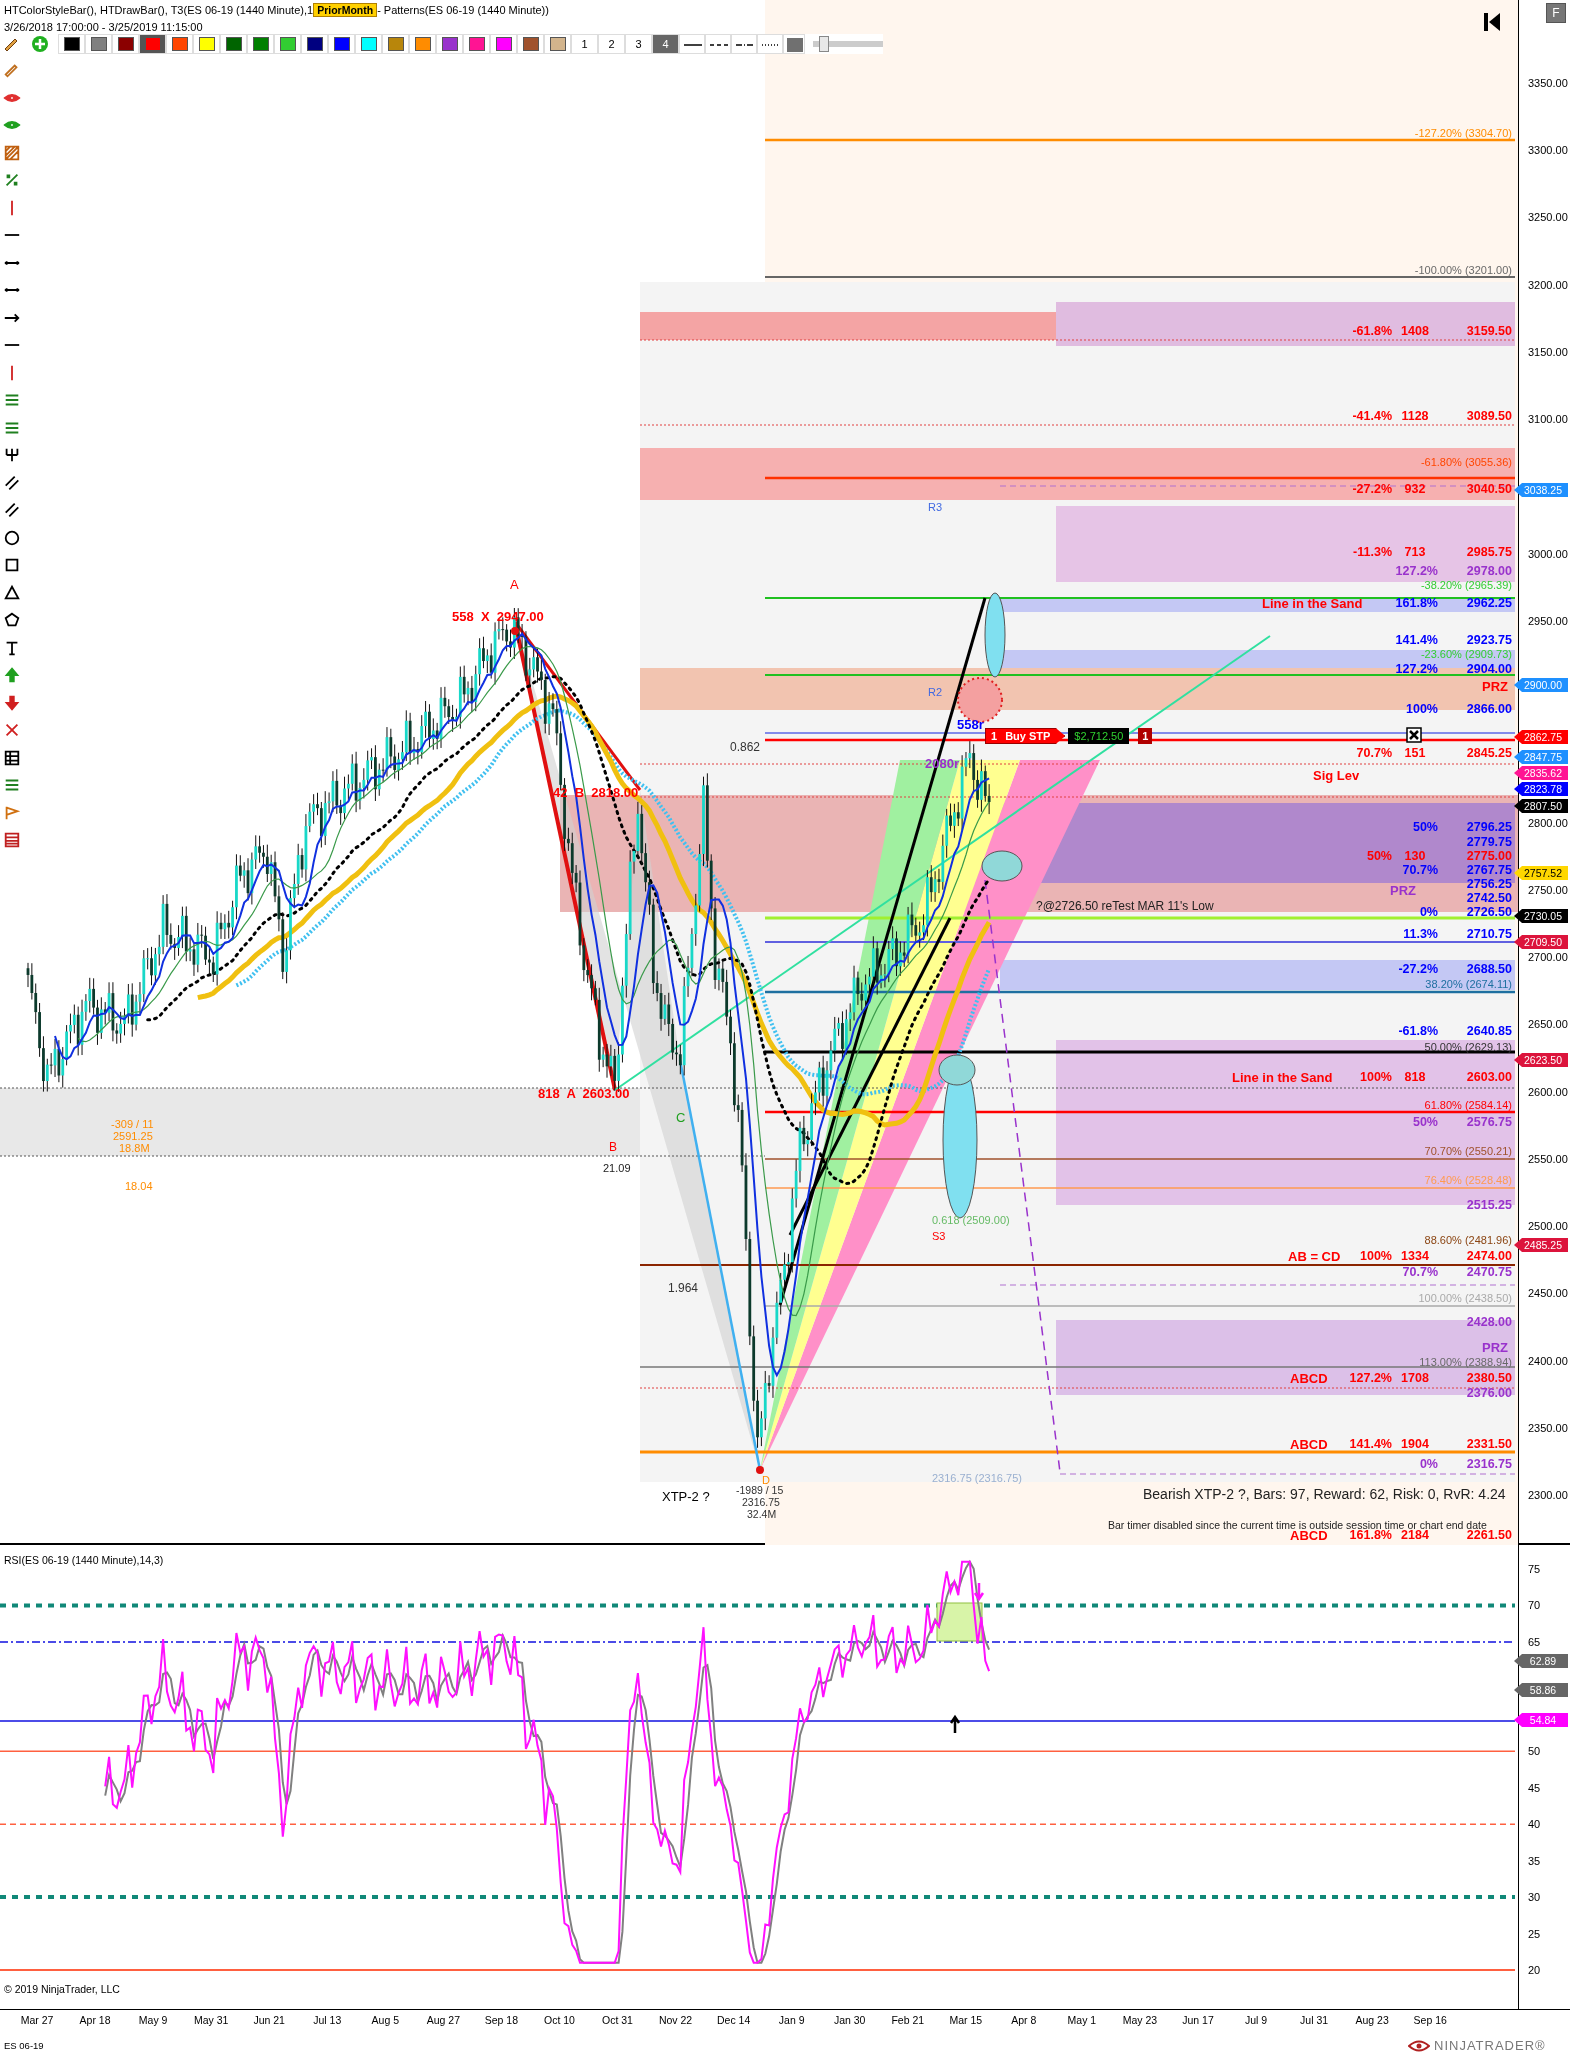  Describe the element at coordinates (1548, 217) in the screenshot. I see `price-tick-label: 3250.00` at that location.